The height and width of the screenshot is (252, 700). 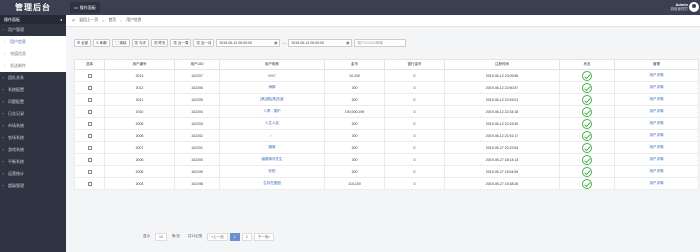 What do you see at coordinates (272, 183) in the screenshot?
I see `nickname-link: 生存在团团` at bounding box center [272, 183].